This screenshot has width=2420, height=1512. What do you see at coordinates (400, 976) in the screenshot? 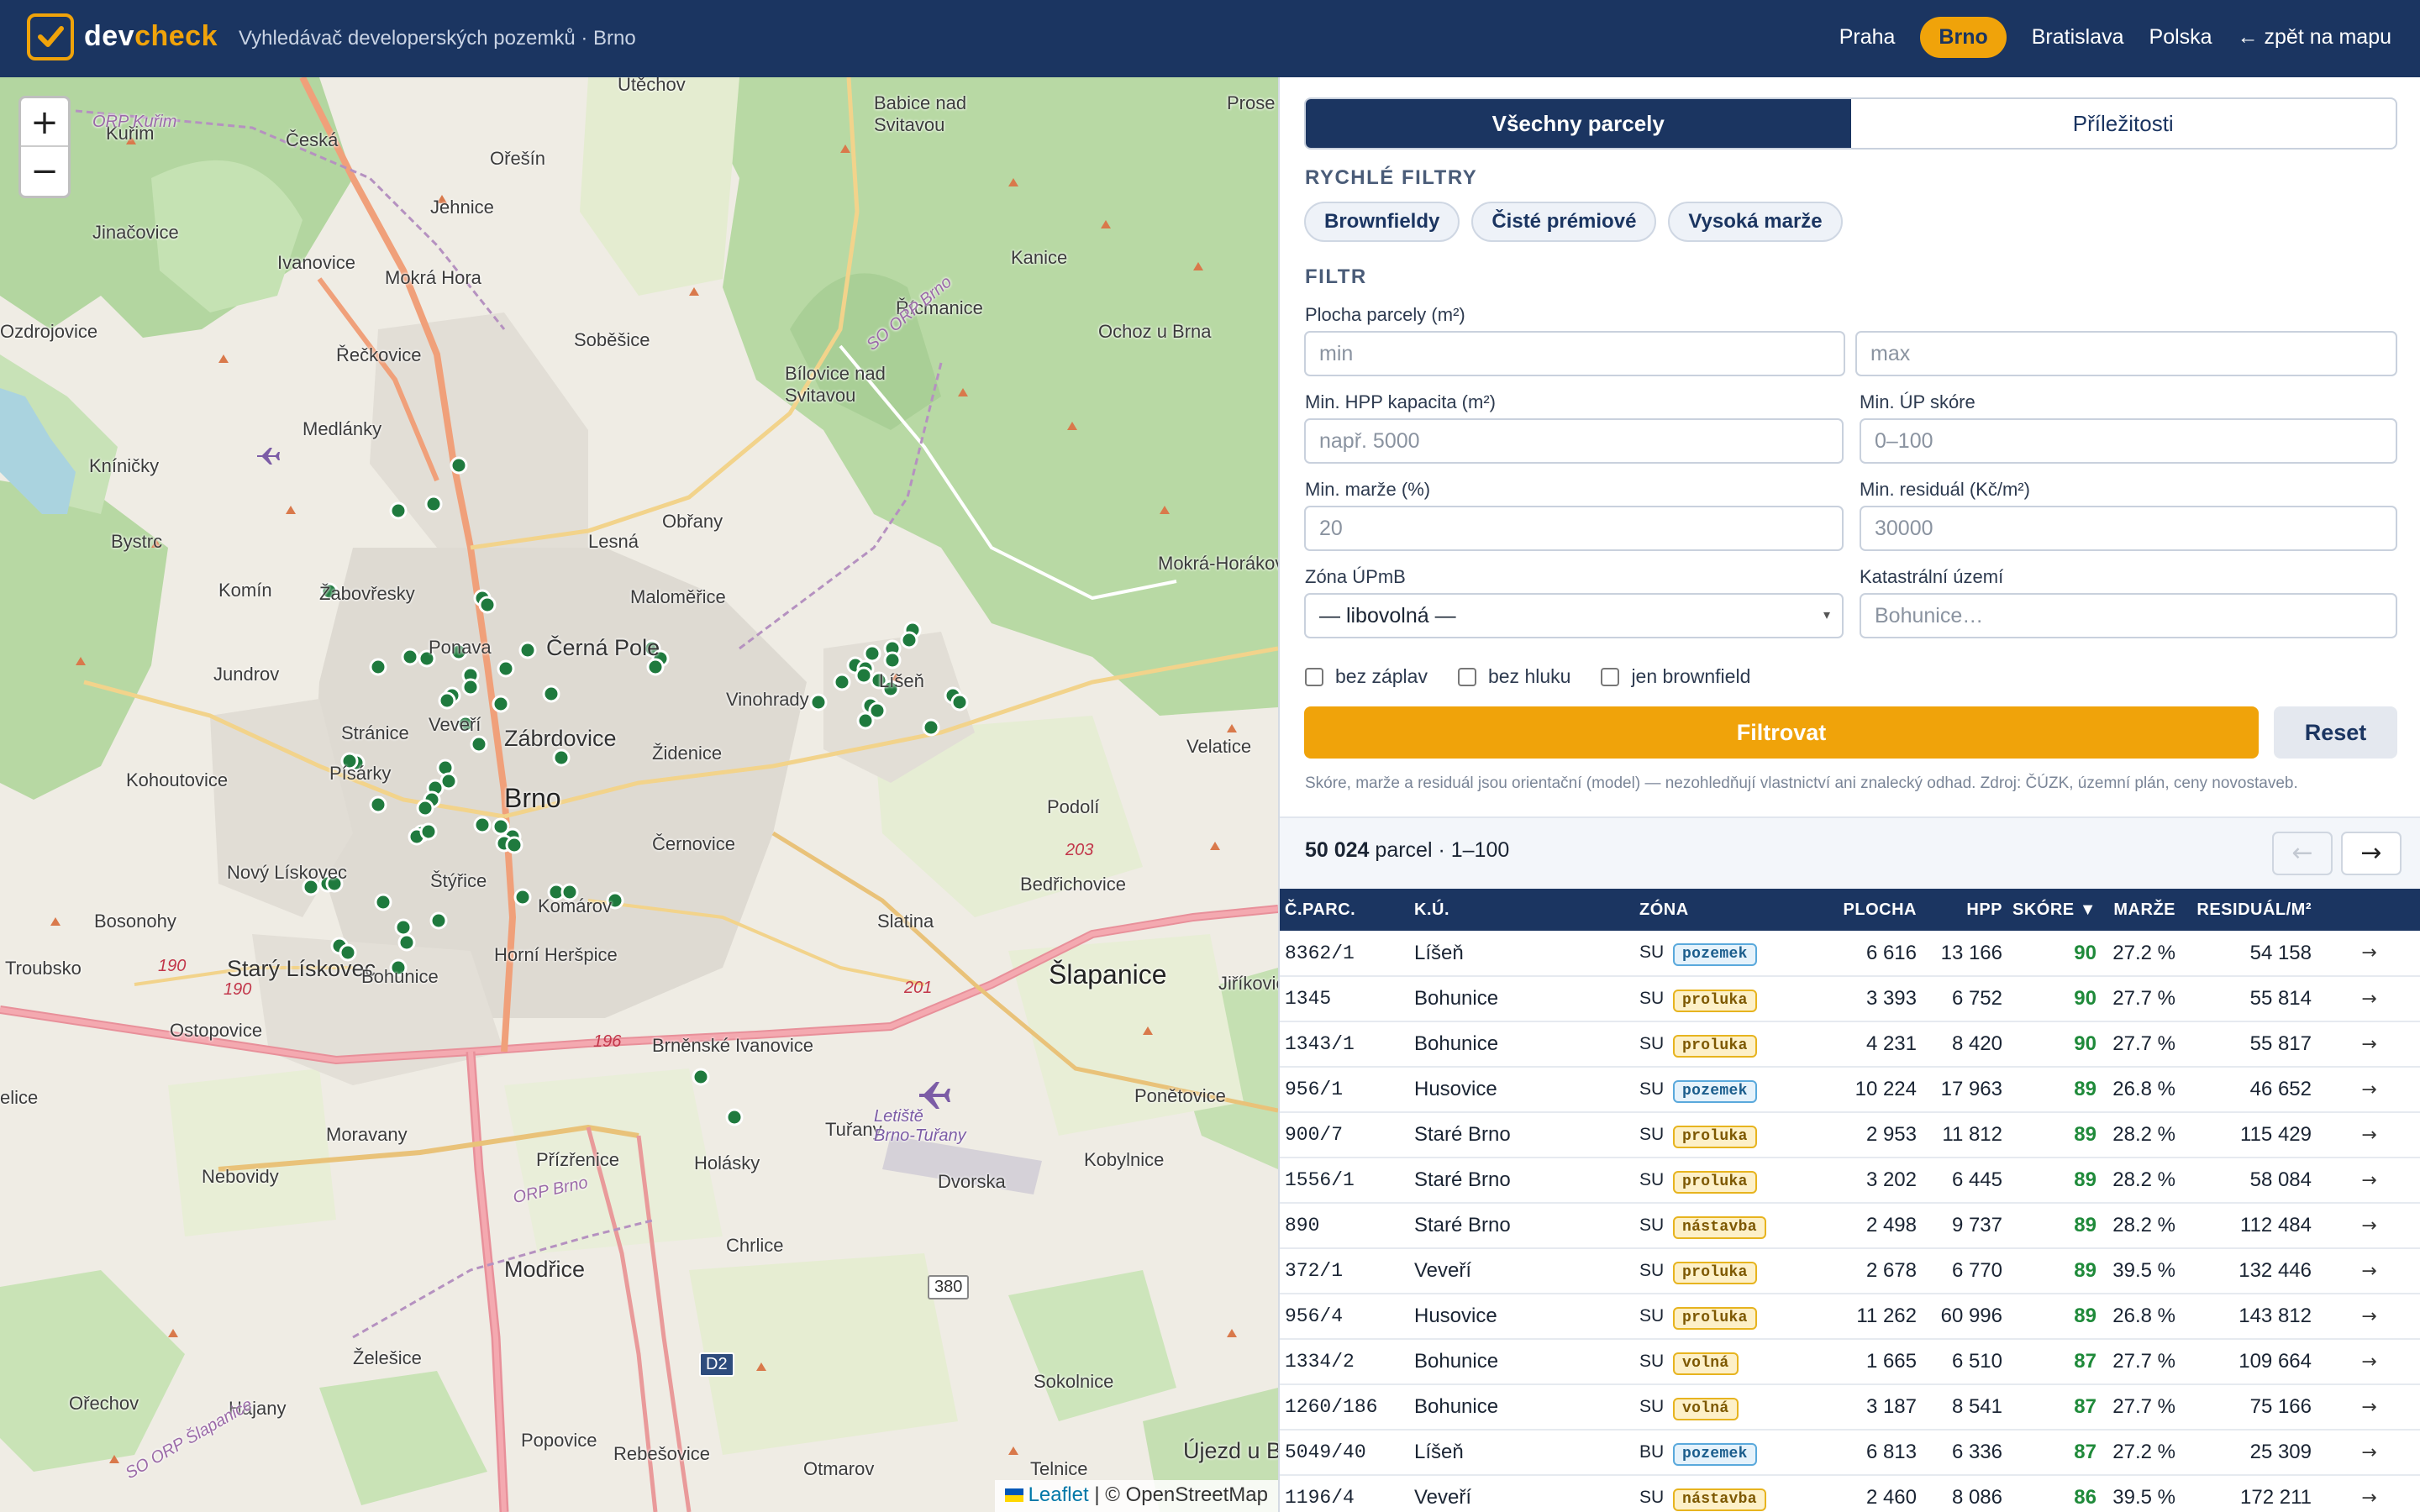
I see `map-label: Bohunice` at bounding box center [400, 976].